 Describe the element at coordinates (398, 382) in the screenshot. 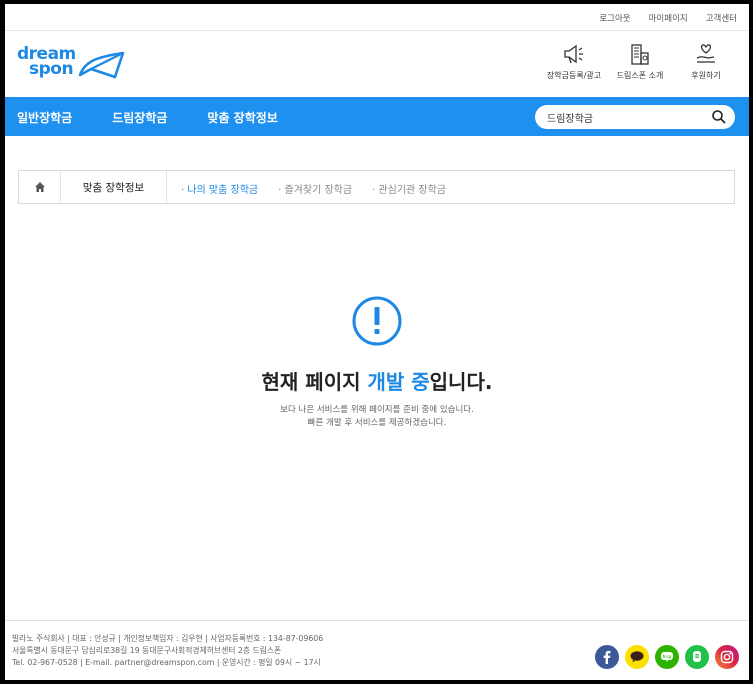

I see `title-highlight: 개발 중` at that location.